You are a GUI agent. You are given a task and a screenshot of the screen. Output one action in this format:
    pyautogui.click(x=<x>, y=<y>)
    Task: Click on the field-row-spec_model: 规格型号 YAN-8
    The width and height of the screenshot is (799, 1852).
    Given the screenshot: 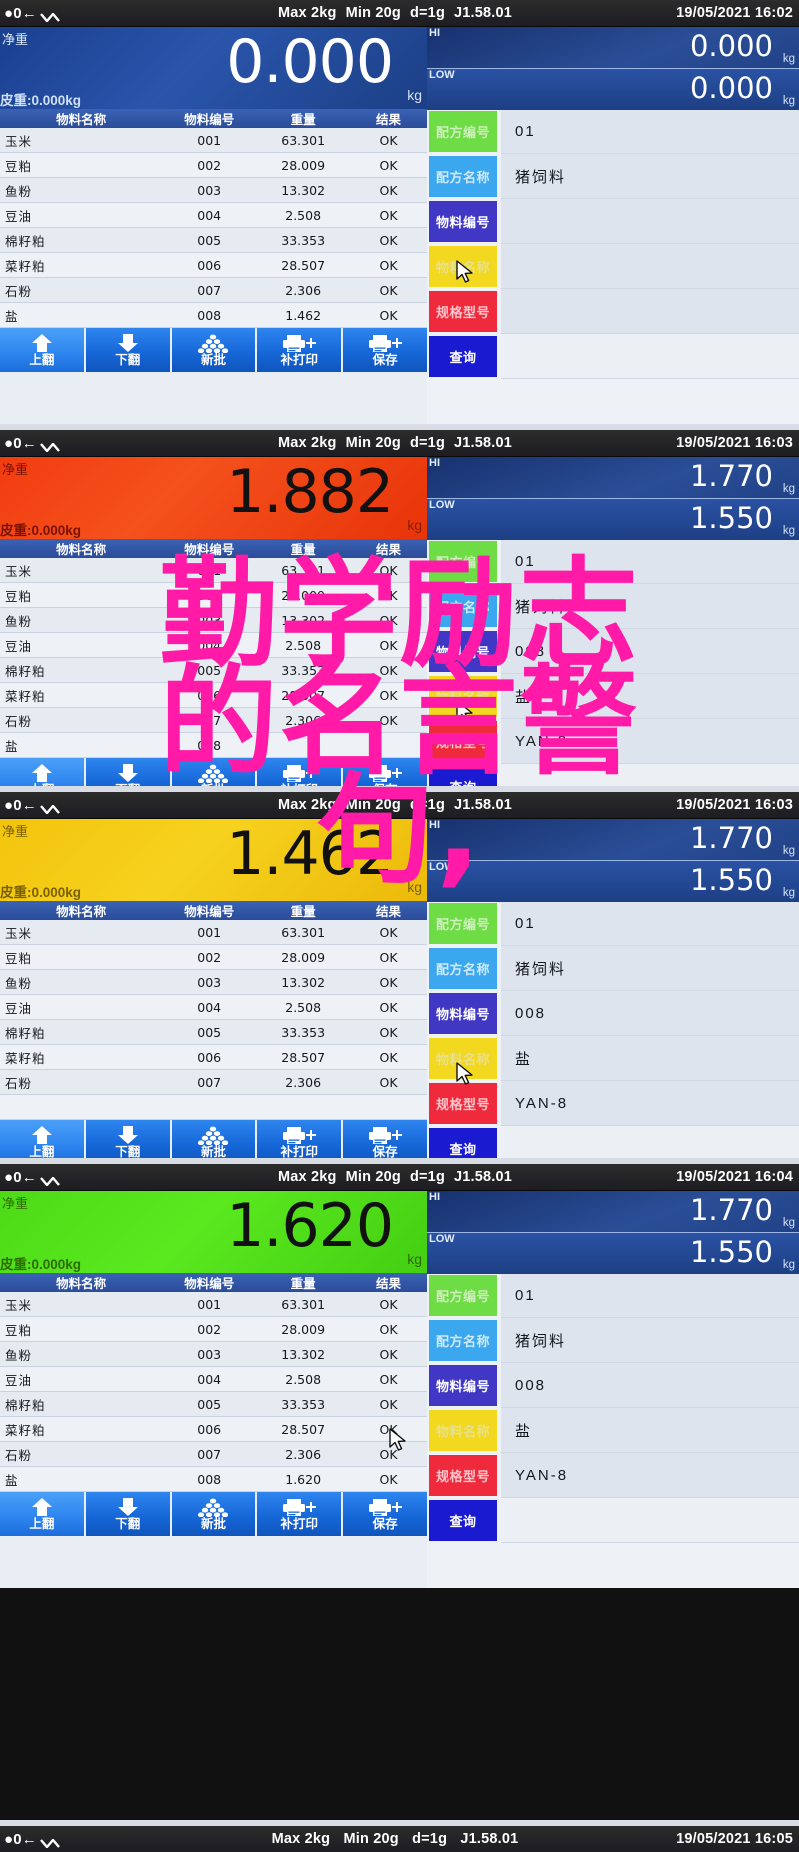 What is the action you would take?
    pyautogui.click(x=613, y=1103)
    